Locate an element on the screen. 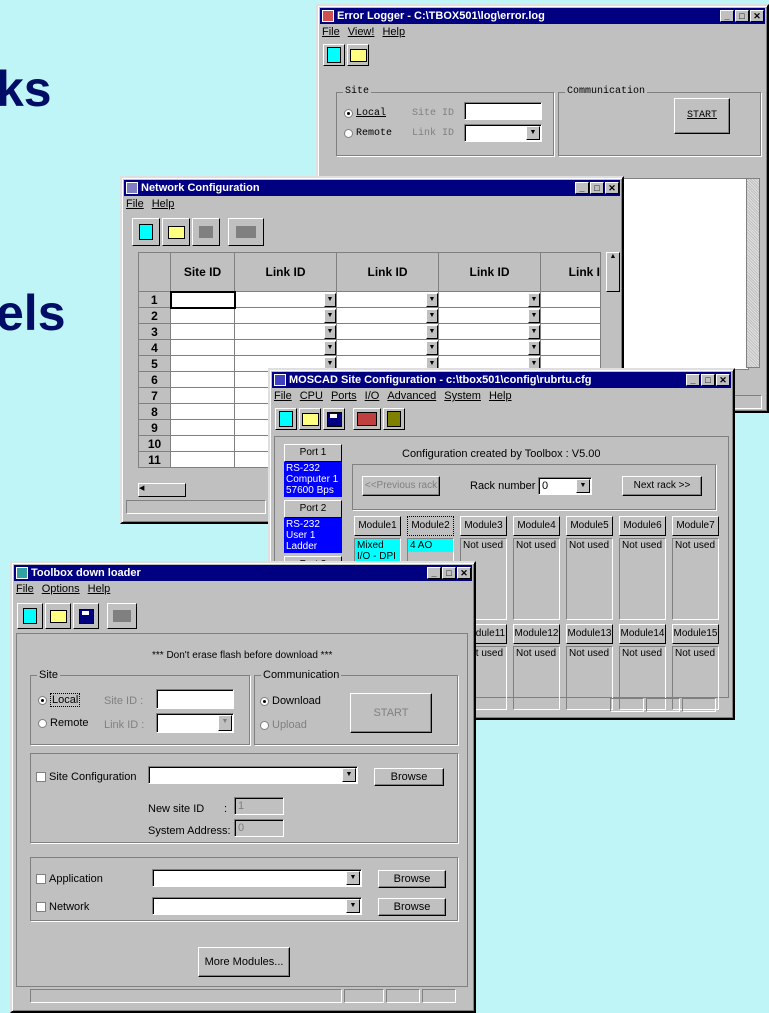 This screenshot has height=1013, width=769. menu-io: I/O is located at coordinates (372, 397).